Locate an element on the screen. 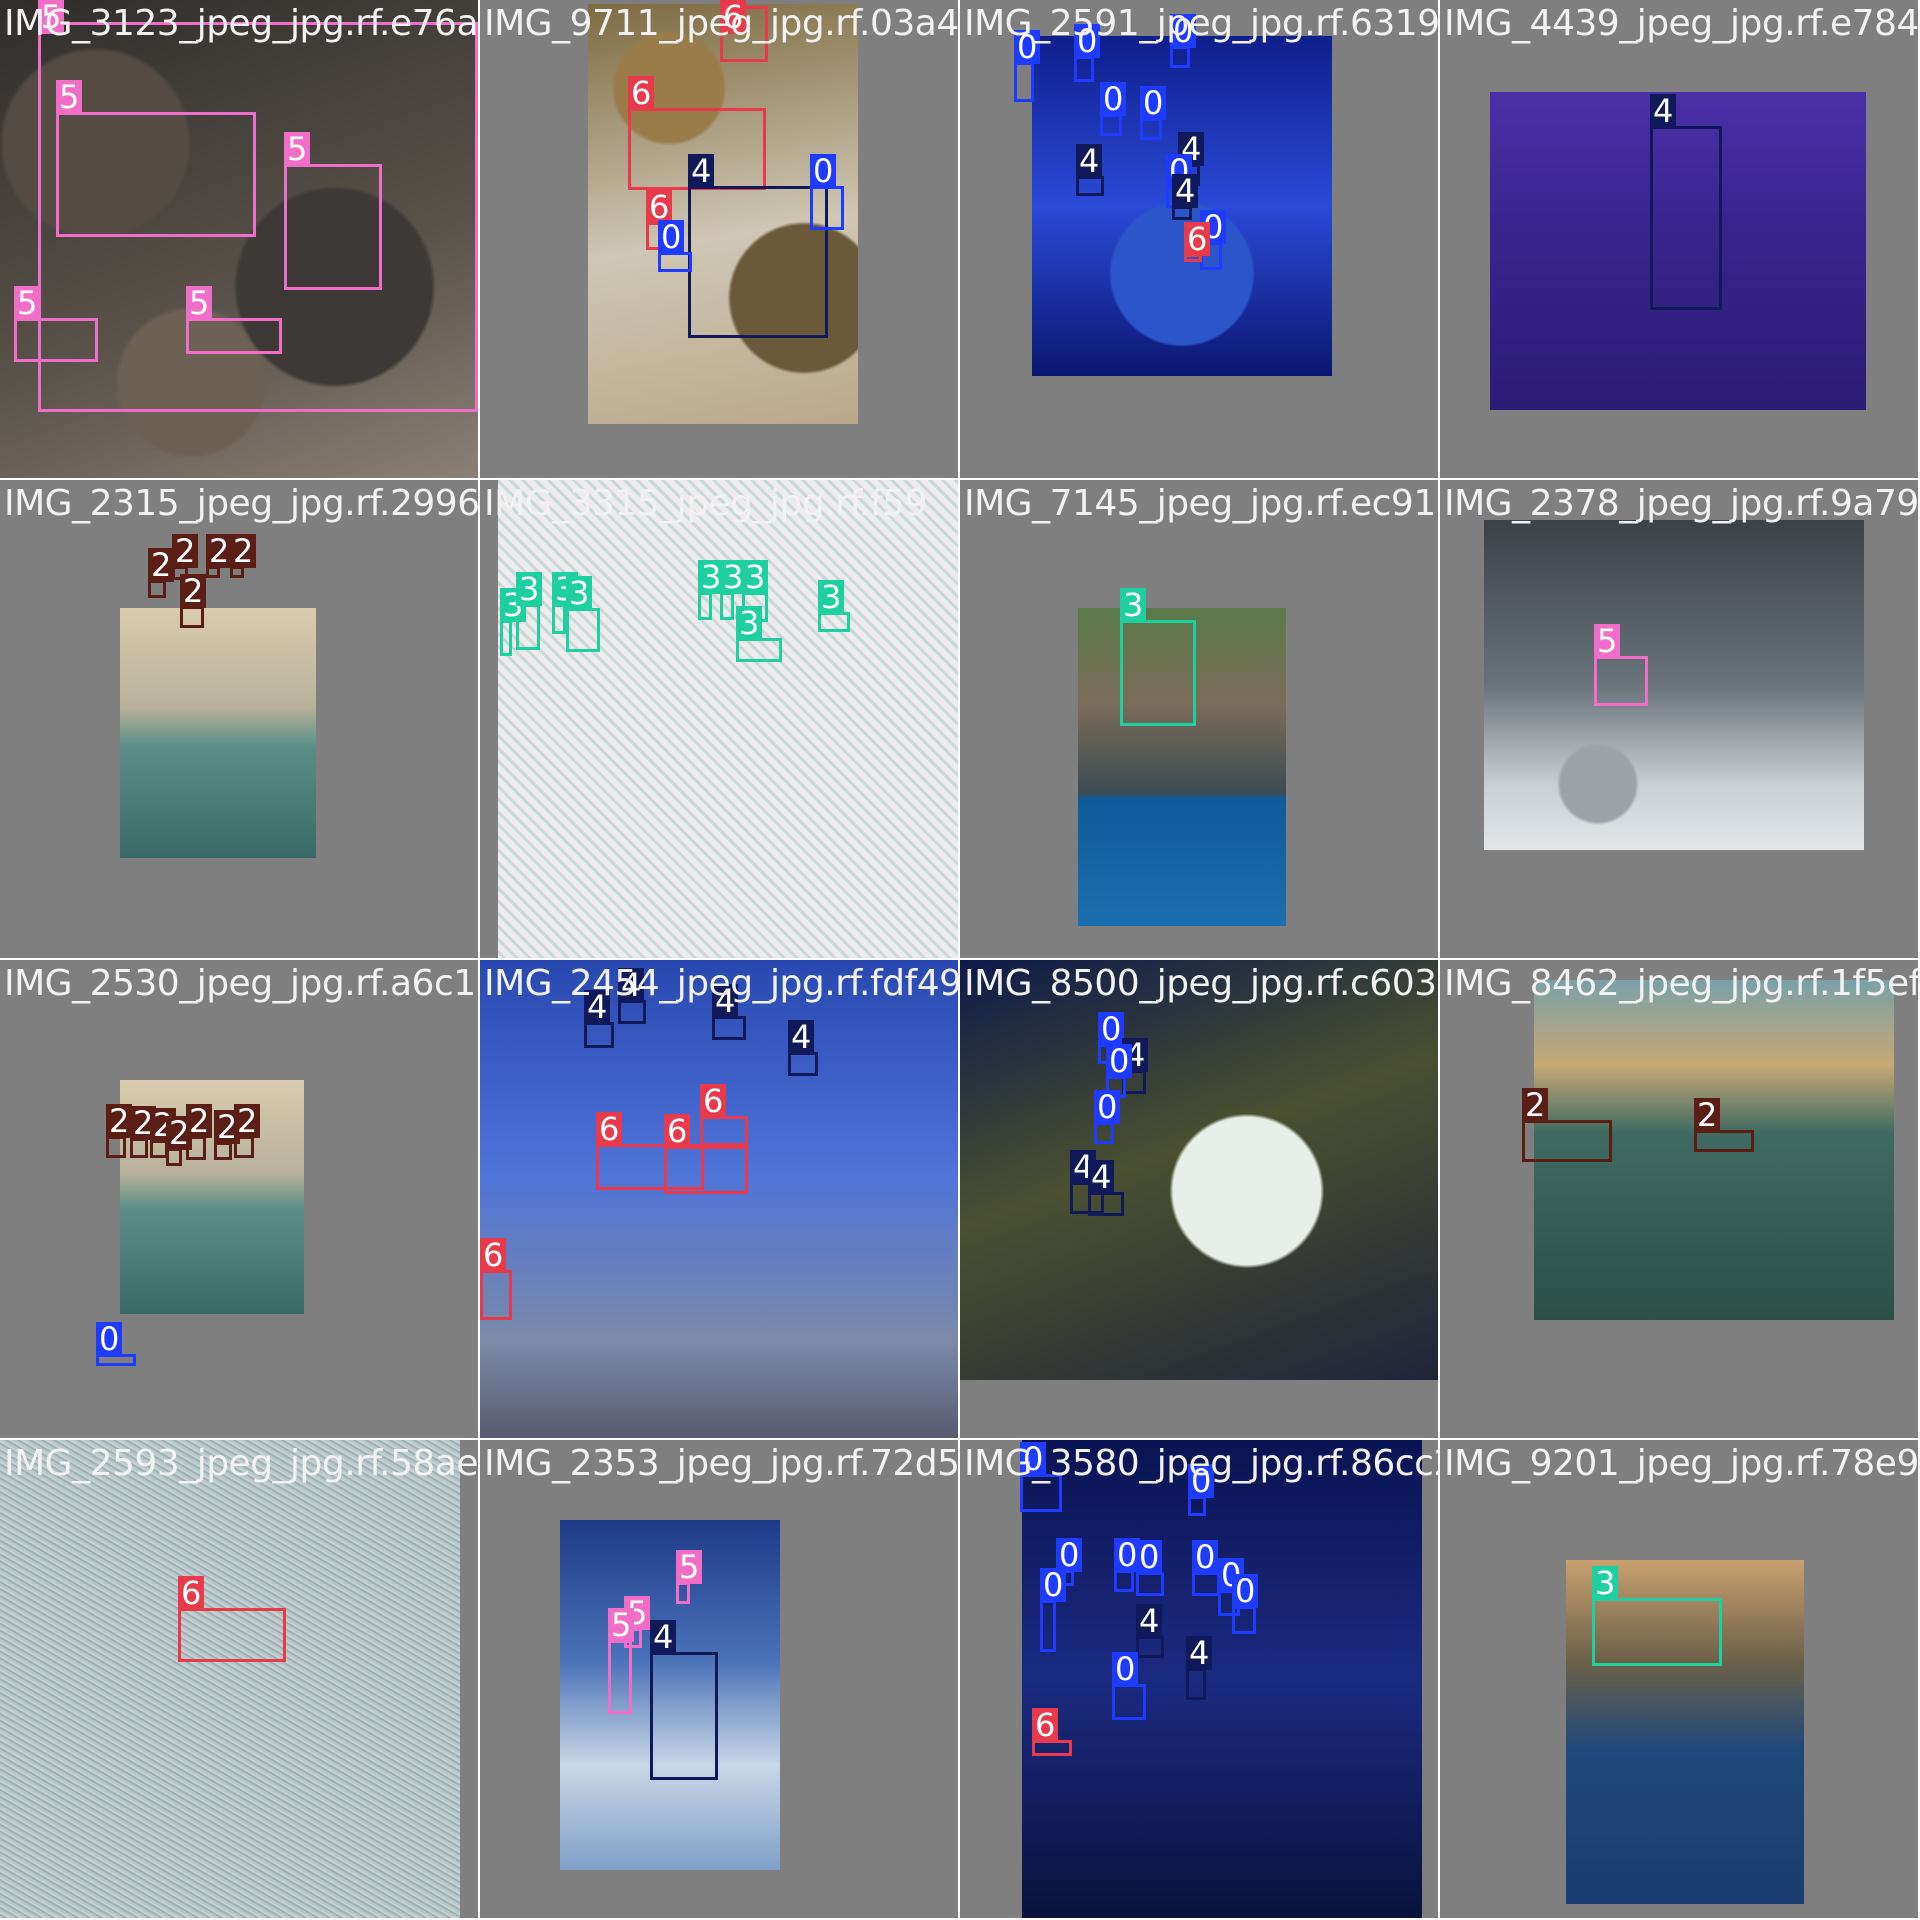  mosaic-tile: 5 IMG_2378_jpeg_jpg.rf.9a79 is located at coordinates (1679, 719).